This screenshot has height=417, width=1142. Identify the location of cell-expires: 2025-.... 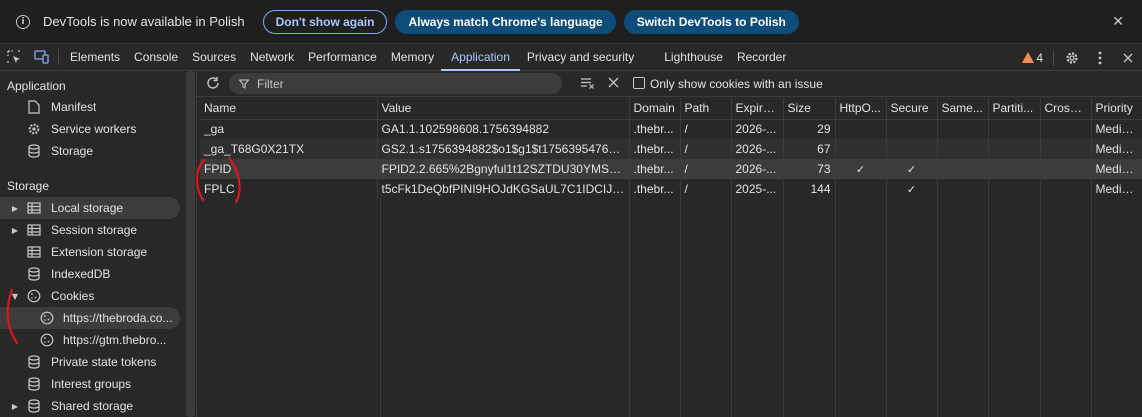
(757, 189).